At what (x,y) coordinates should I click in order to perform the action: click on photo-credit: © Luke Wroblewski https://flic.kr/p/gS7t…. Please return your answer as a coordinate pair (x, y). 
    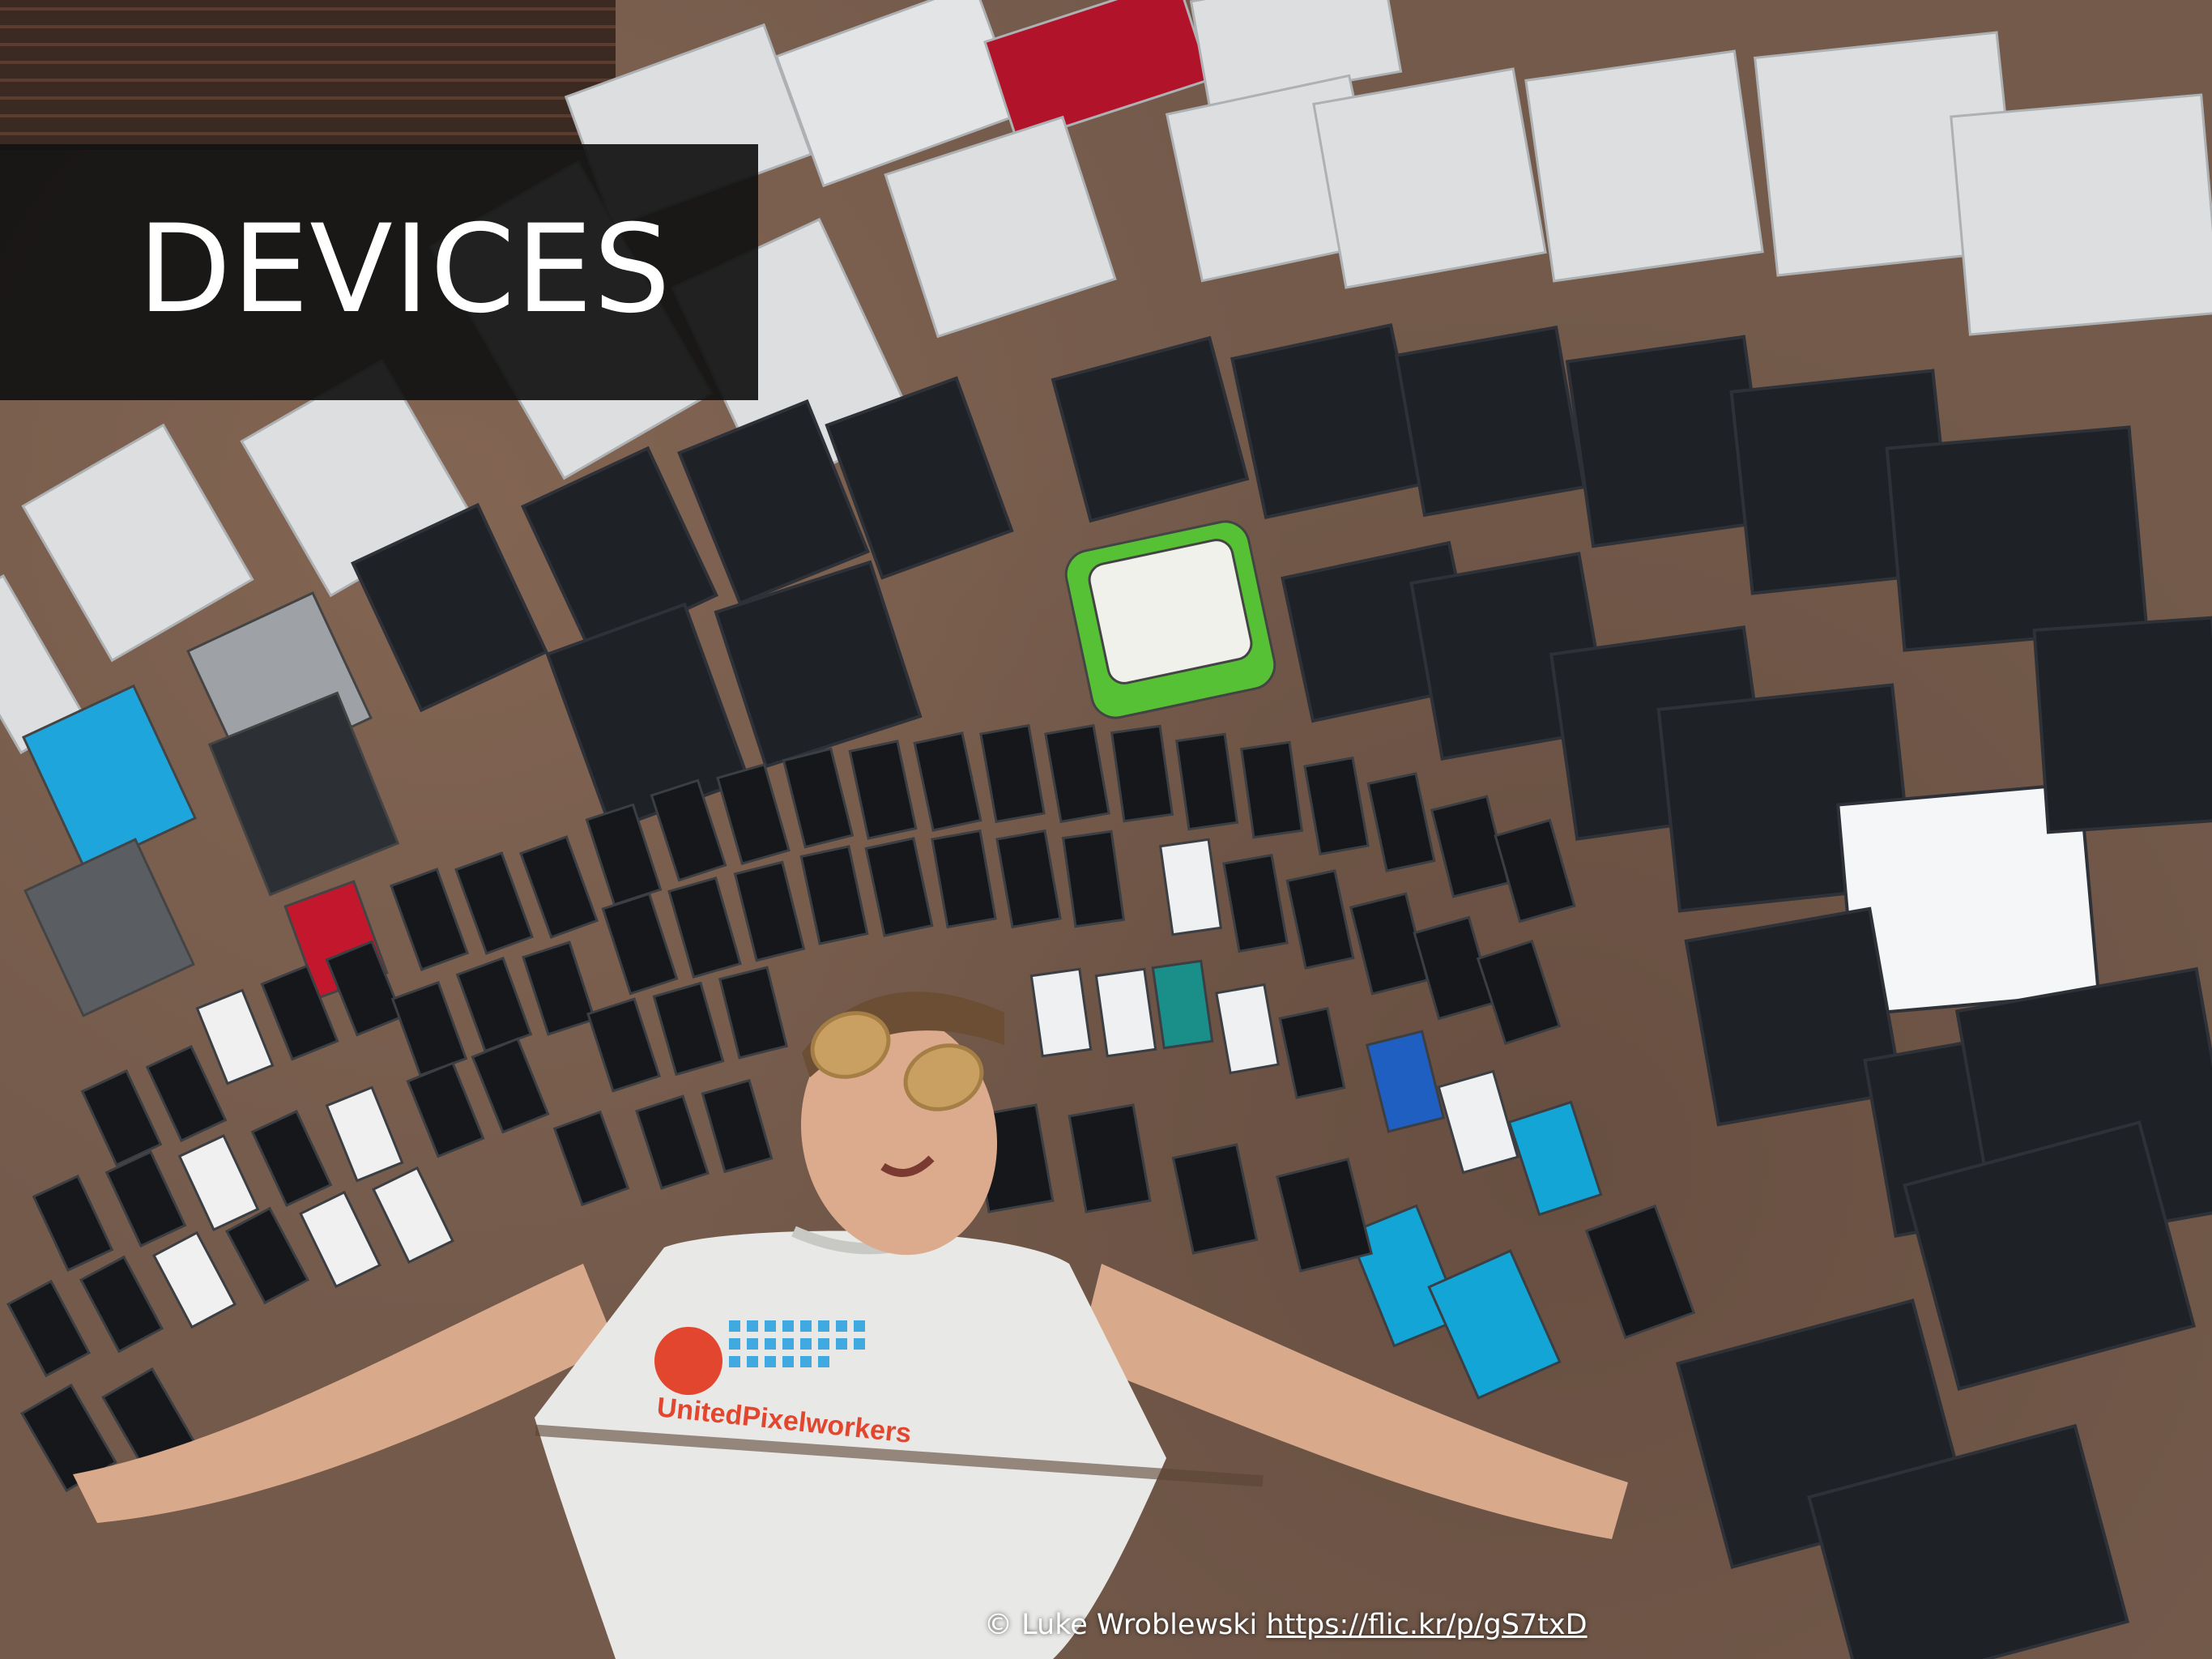
    Looking at the image, I should click on (1286, 1625).